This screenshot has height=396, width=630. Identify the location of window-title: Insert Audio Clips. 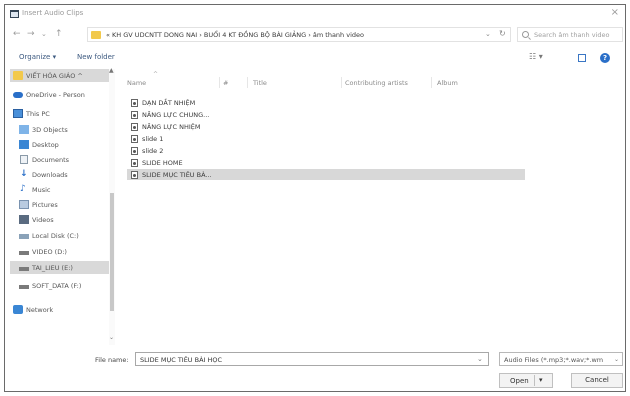
(53, 13).